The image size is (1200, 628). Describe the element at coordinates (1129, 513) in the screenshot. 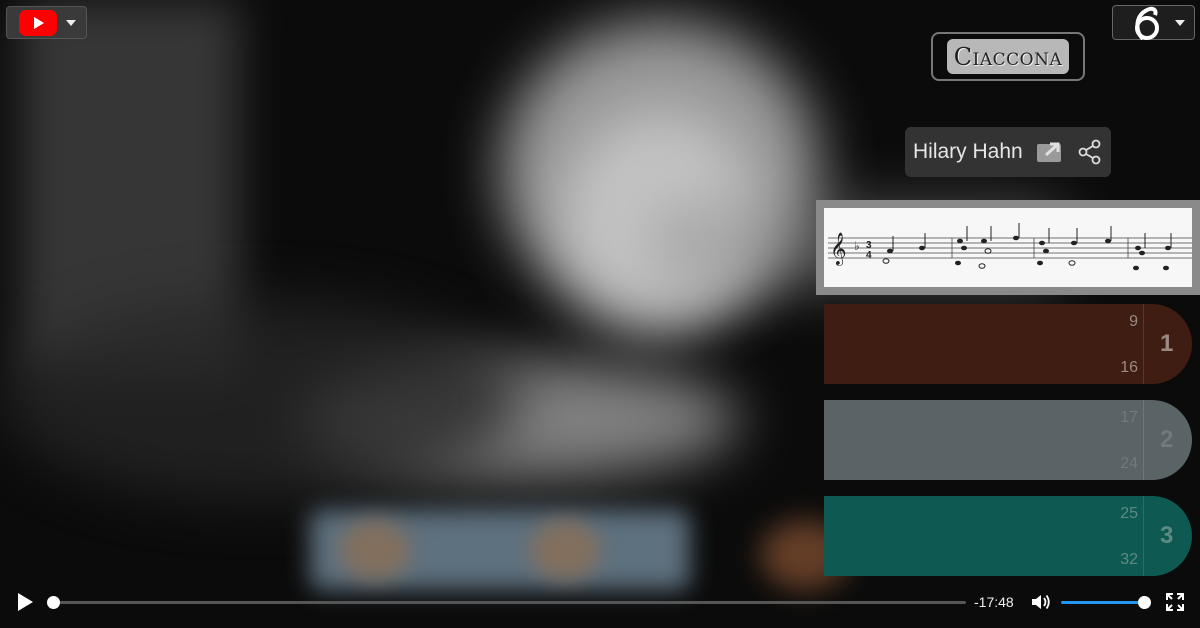

I see `section-start-bar: 25` at that location.